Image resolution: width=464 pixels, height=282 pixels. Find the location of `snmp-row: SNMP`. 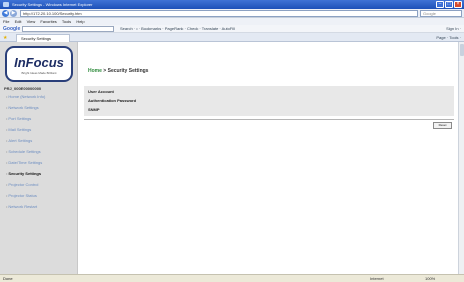

snmp-row: SNMP is located at coordinates (94, 109).